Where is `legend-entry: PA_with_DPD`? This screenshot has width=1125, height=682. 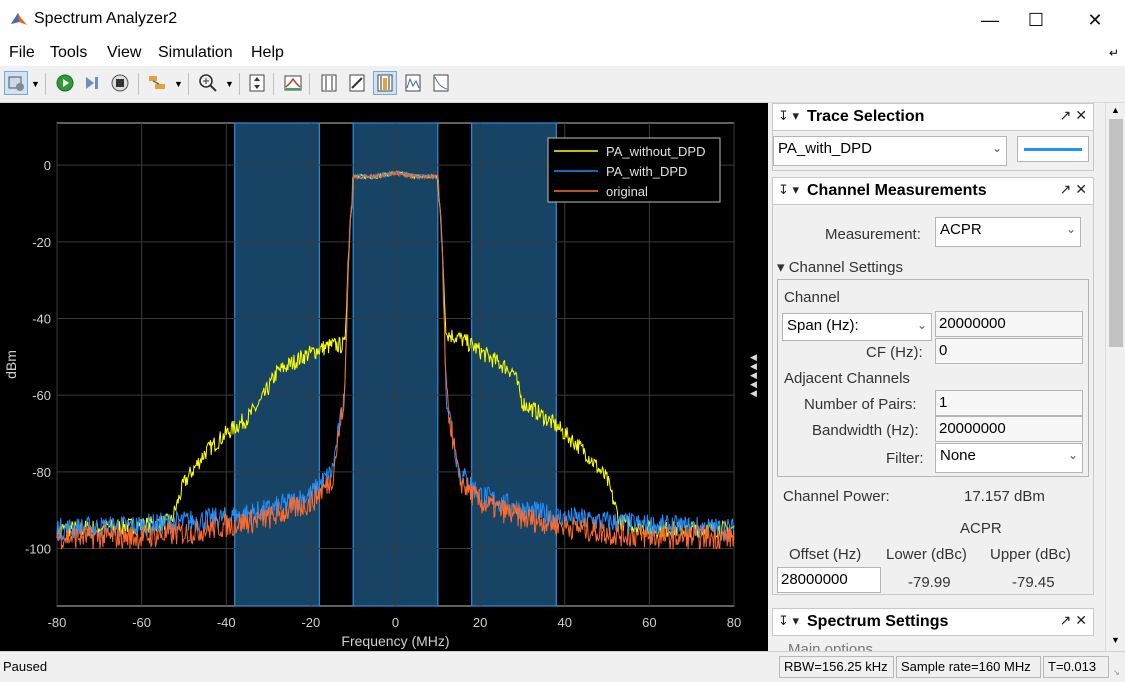
legend-entry: PA_with_DPD is located at coordinates (646, 171).